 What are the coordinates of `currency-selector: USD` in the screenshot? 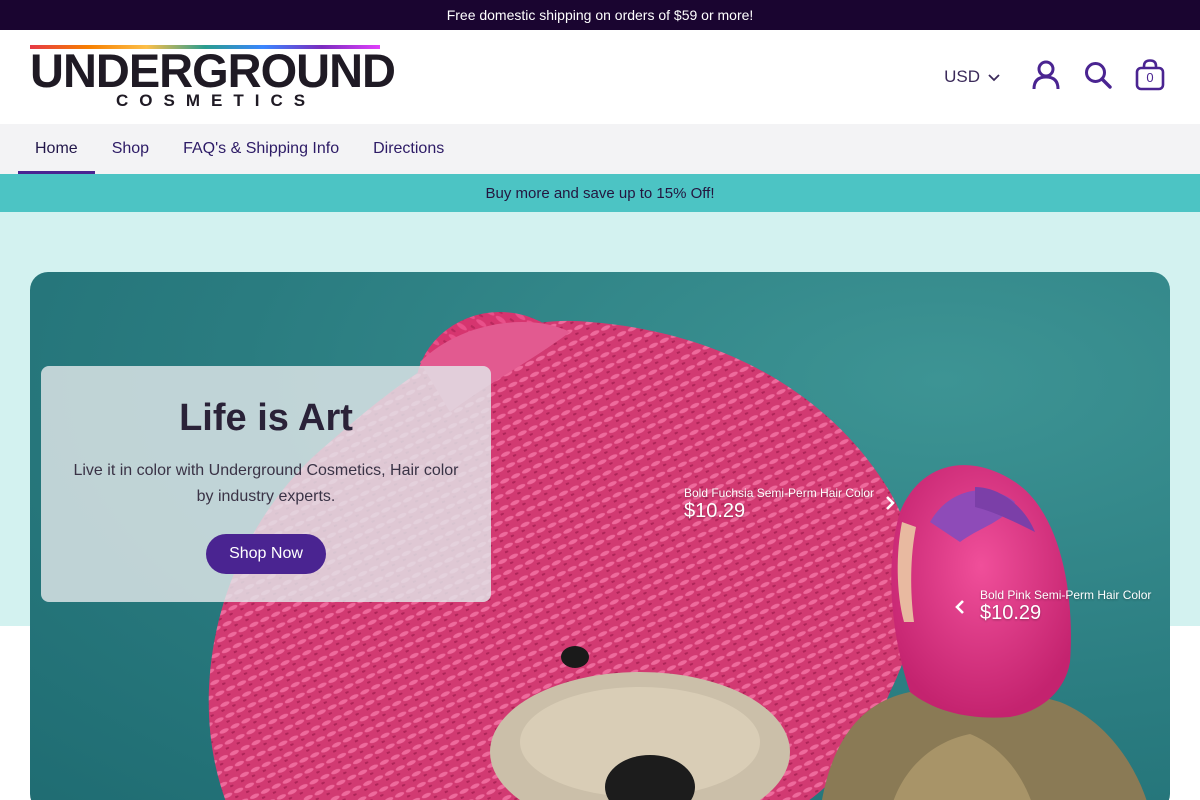 It's located at (972, 77).